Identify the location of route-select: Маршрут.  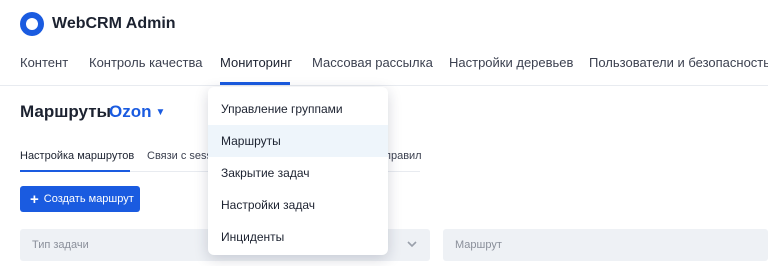
(605, 245).